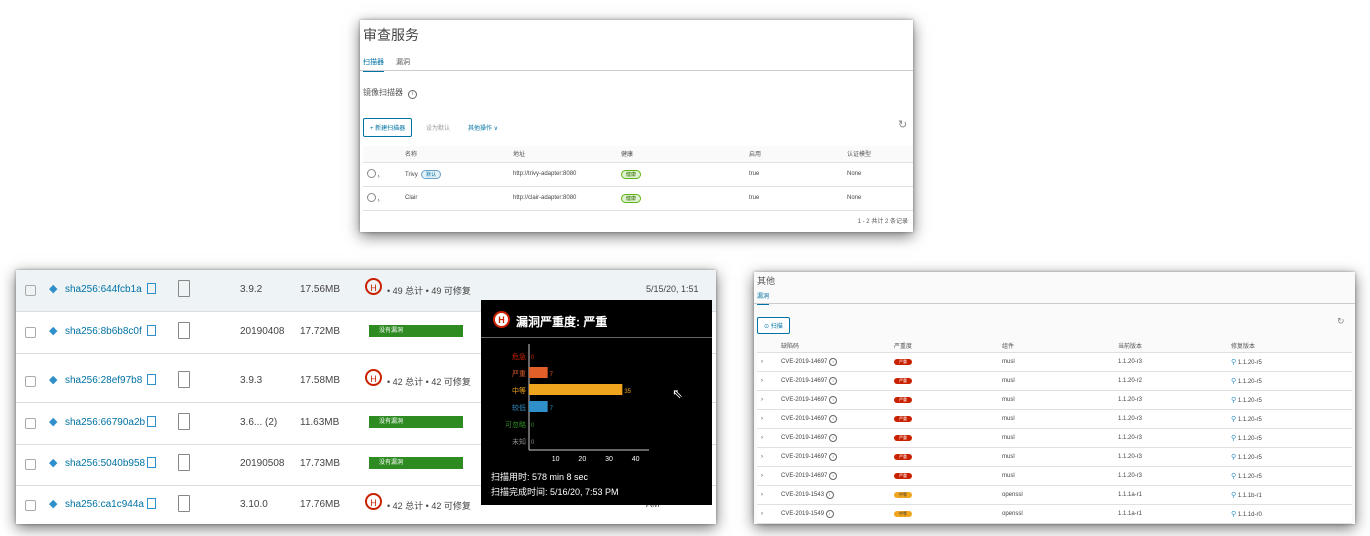  I want to click on cve-id: CVE-2019-1543, so click(802, 495).